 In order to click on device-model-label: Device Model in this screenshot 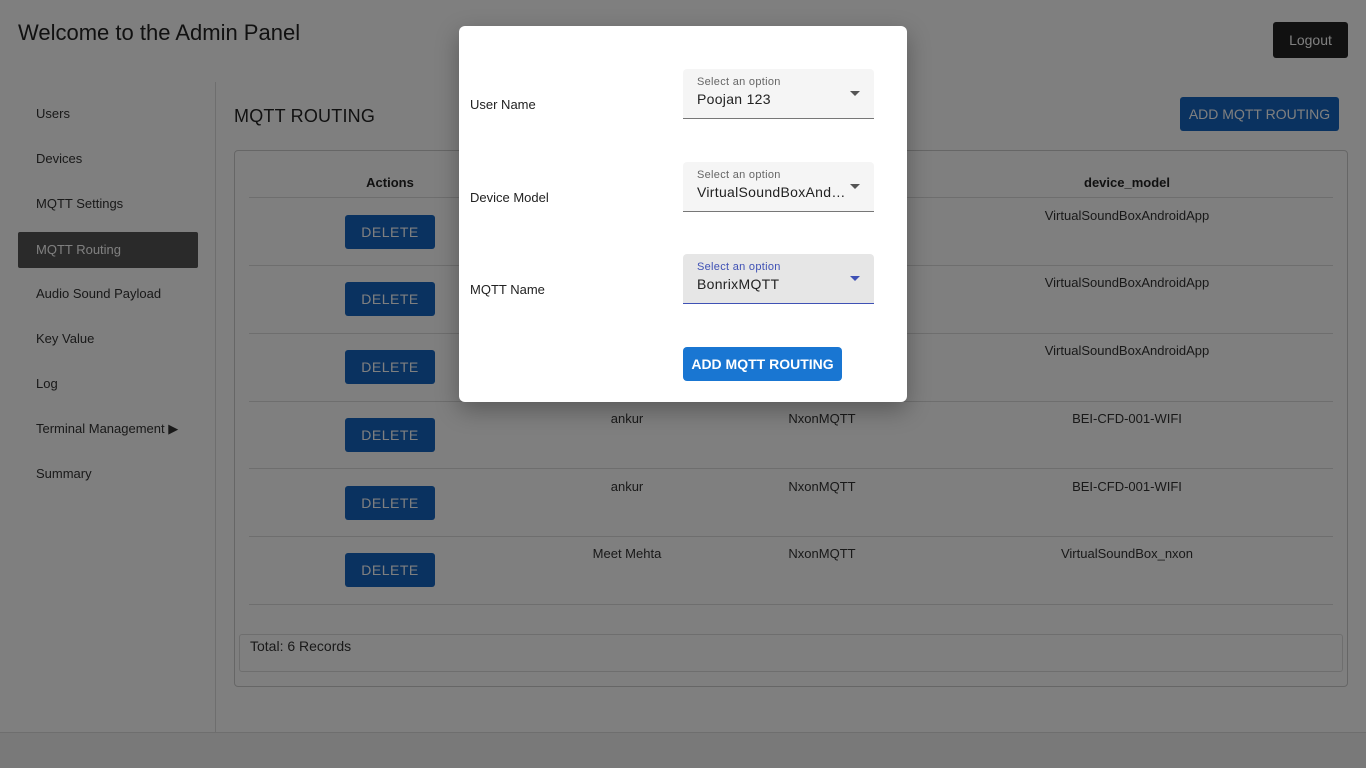, I will do `click(509, 197)`.